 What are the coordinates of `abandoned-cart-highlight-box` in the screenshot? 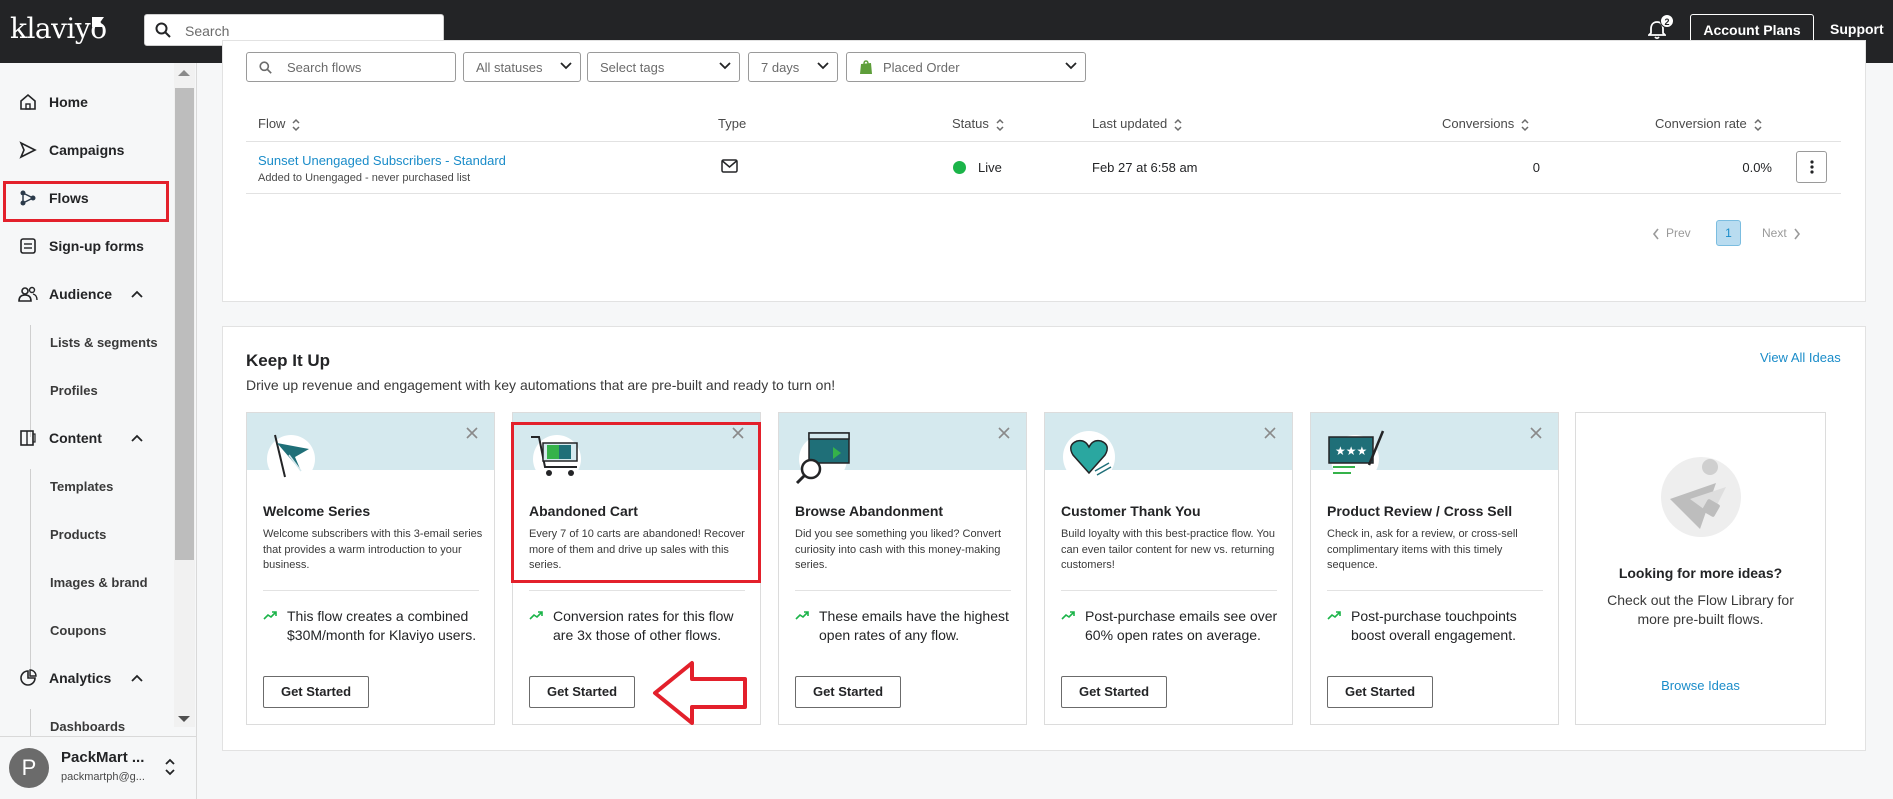 It's located at (636, 502).